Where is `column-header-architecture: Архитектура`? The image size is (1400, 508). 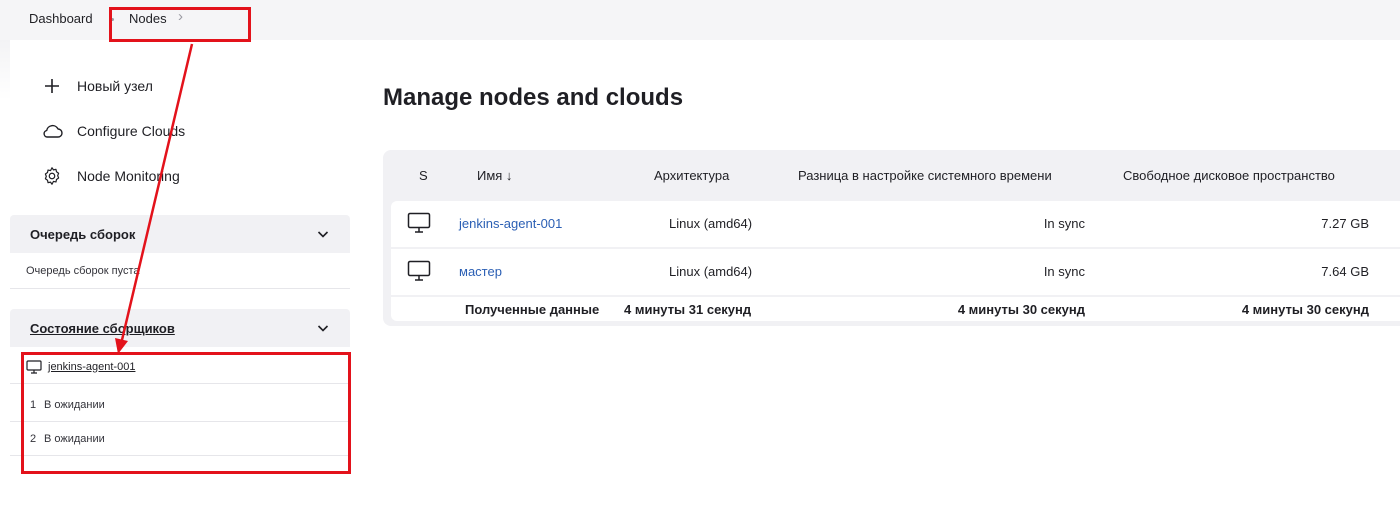 column-header-architecture: Архитектура is located at coordinates (691, 175).